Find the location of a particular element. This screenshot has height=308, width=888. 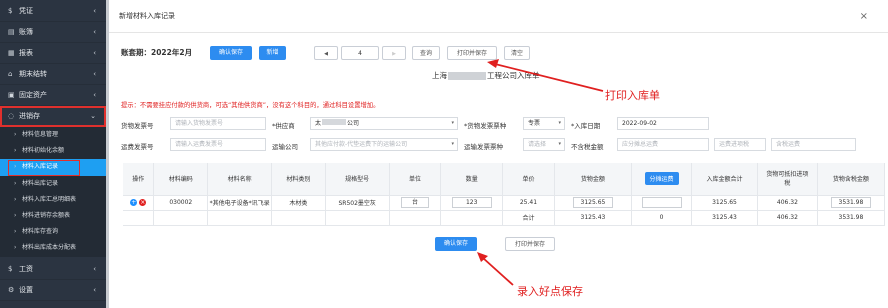

book-icon: ▤ is located at coordinates (11, 32).